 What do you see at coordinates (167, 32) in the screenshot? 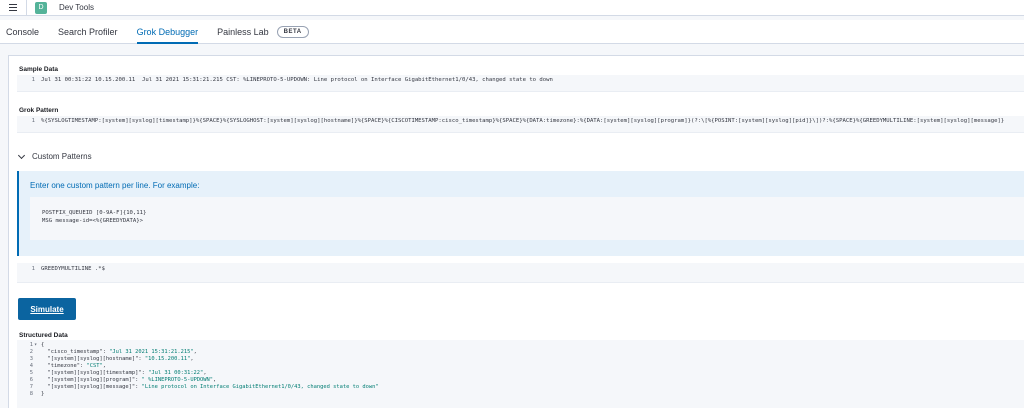
I see `tab-grok-debugger: Grok Debugger` at bounding box center [167, 32].